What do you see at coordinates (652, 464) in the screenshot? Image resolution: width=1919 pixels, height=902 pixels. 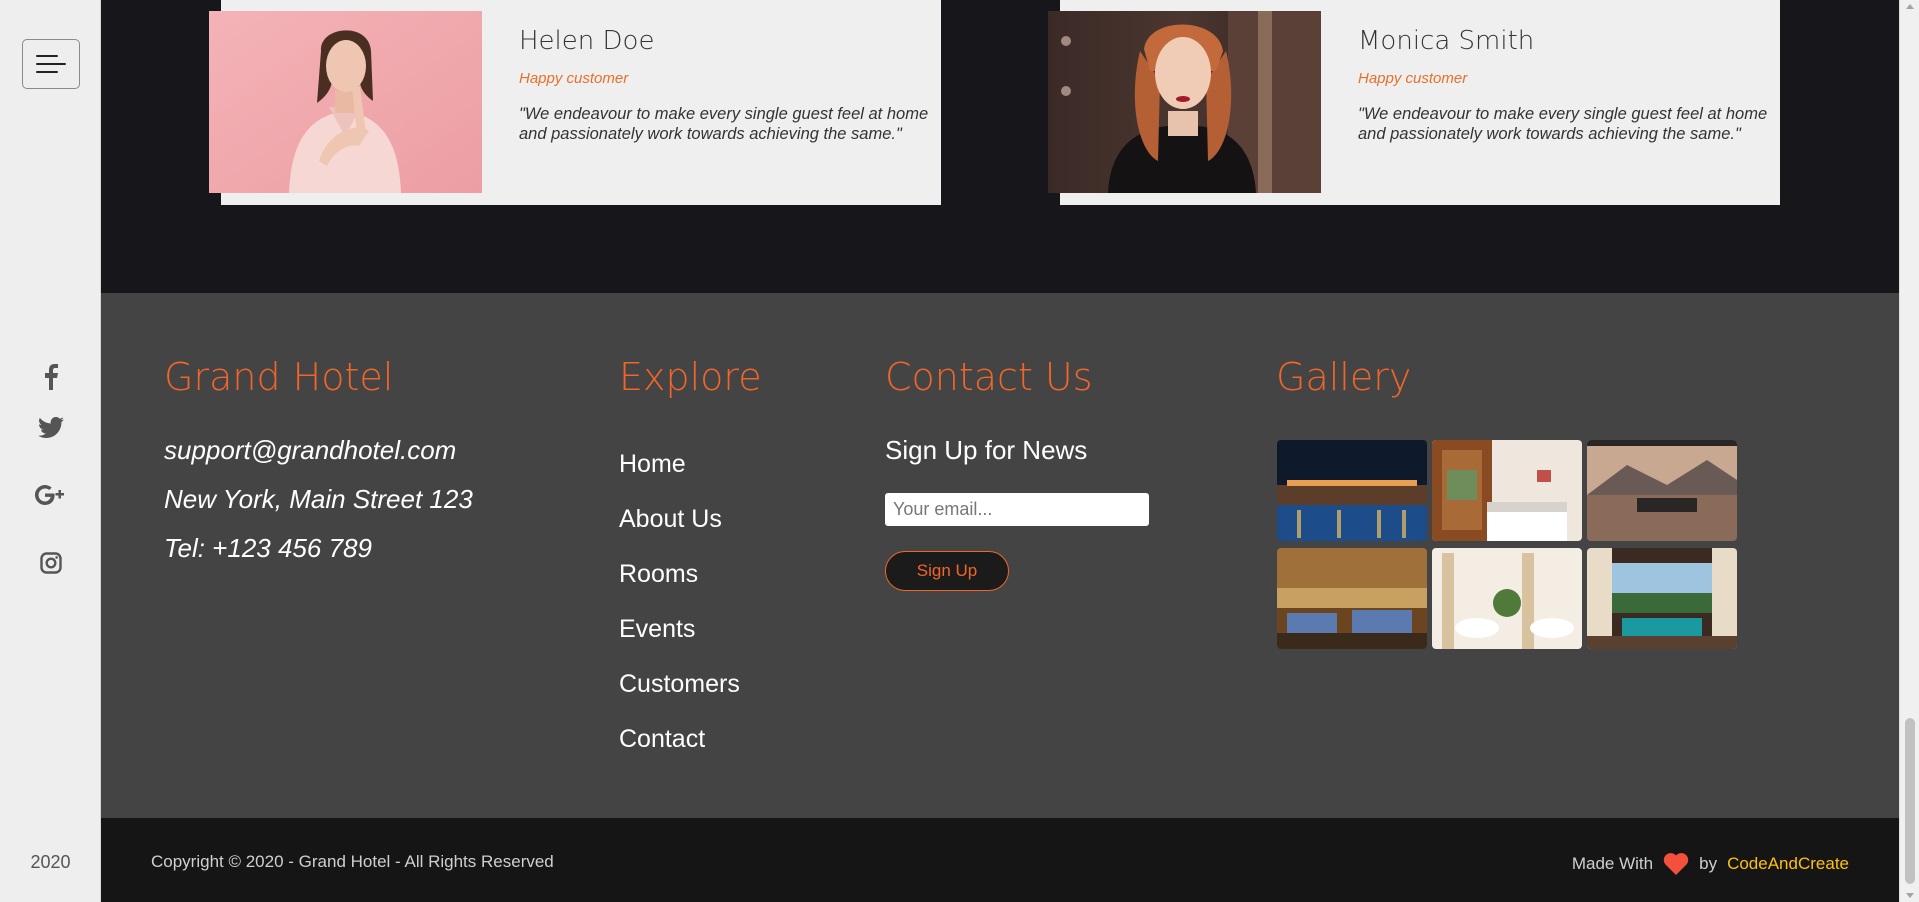 I see `footer-link-home: Home` at bounding box center [652, 464].